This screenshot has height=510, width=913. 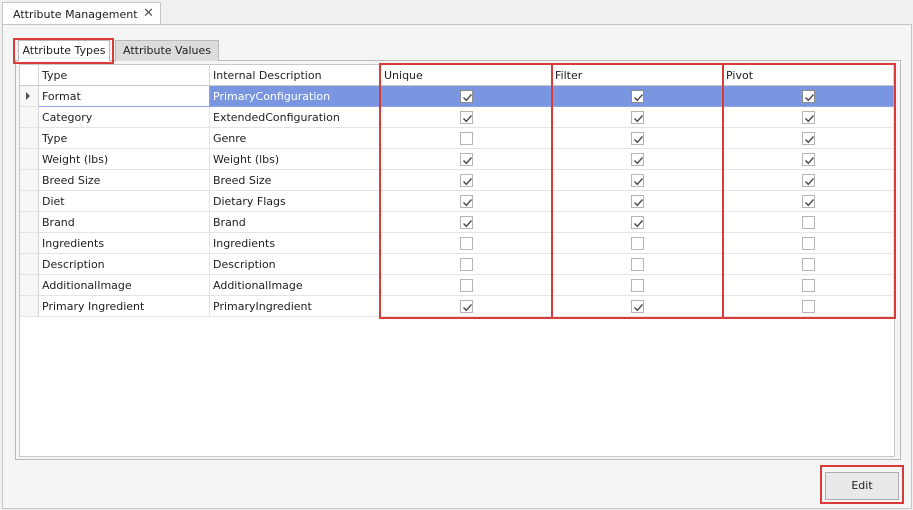 I want to click on type-cell: Category, so click(x=124, y=117).